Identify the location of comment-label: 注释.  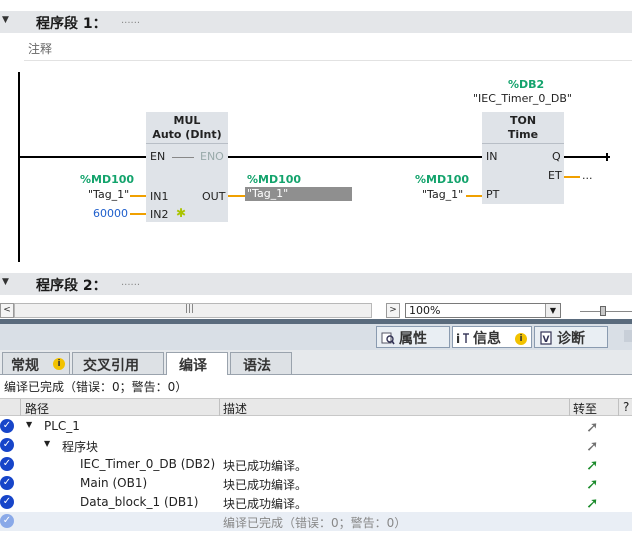
(40, 49).